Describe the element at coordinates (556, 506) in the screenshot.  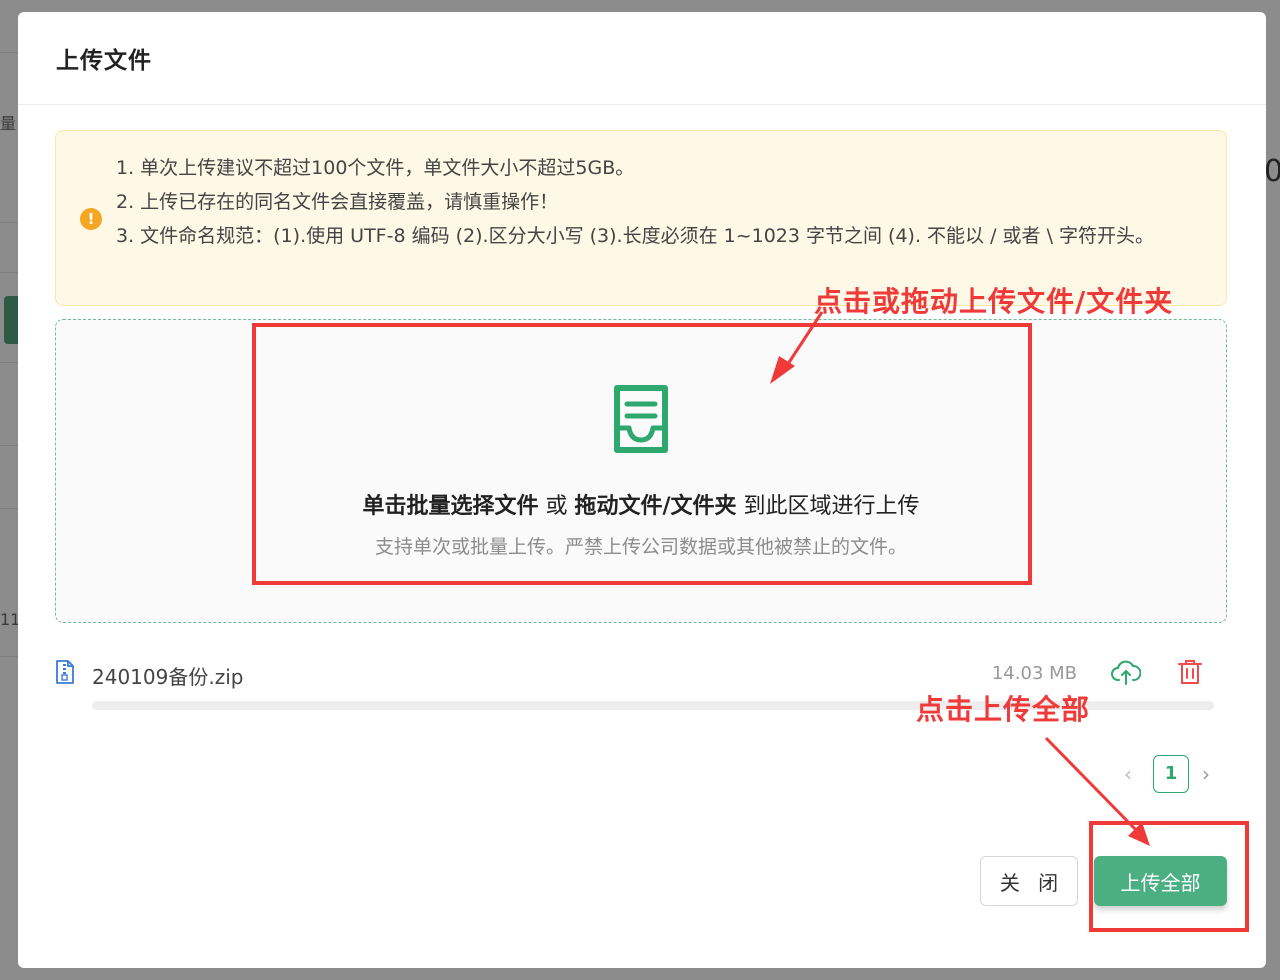
I see `or-text: 或` at that location.